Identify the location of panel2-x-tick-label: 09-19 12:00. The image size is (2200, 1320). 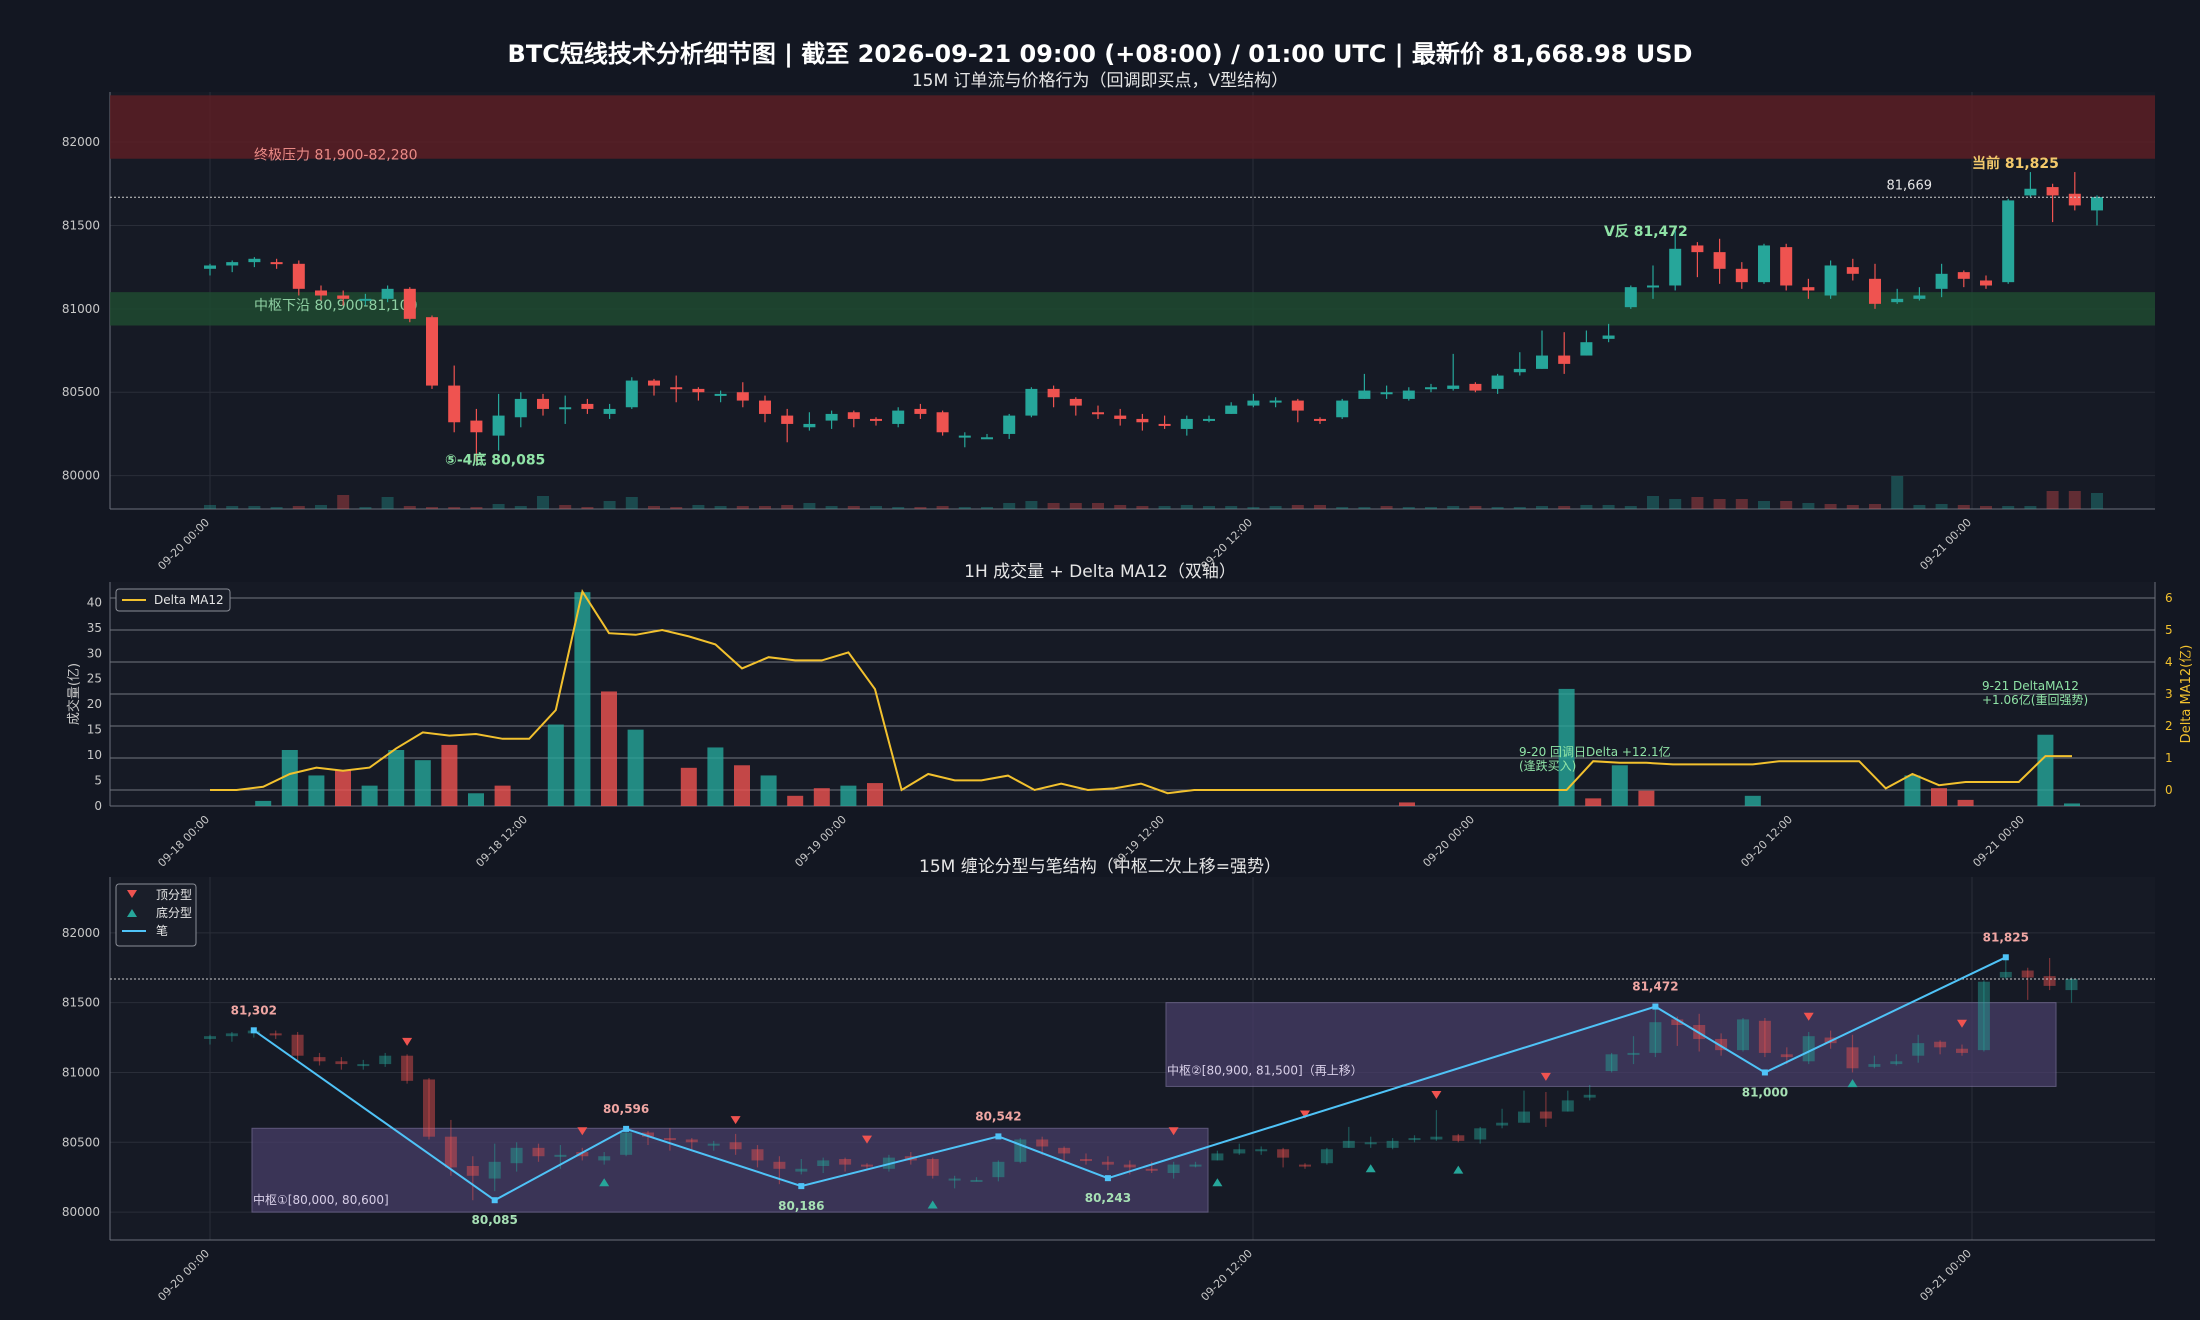
(1138, 841).